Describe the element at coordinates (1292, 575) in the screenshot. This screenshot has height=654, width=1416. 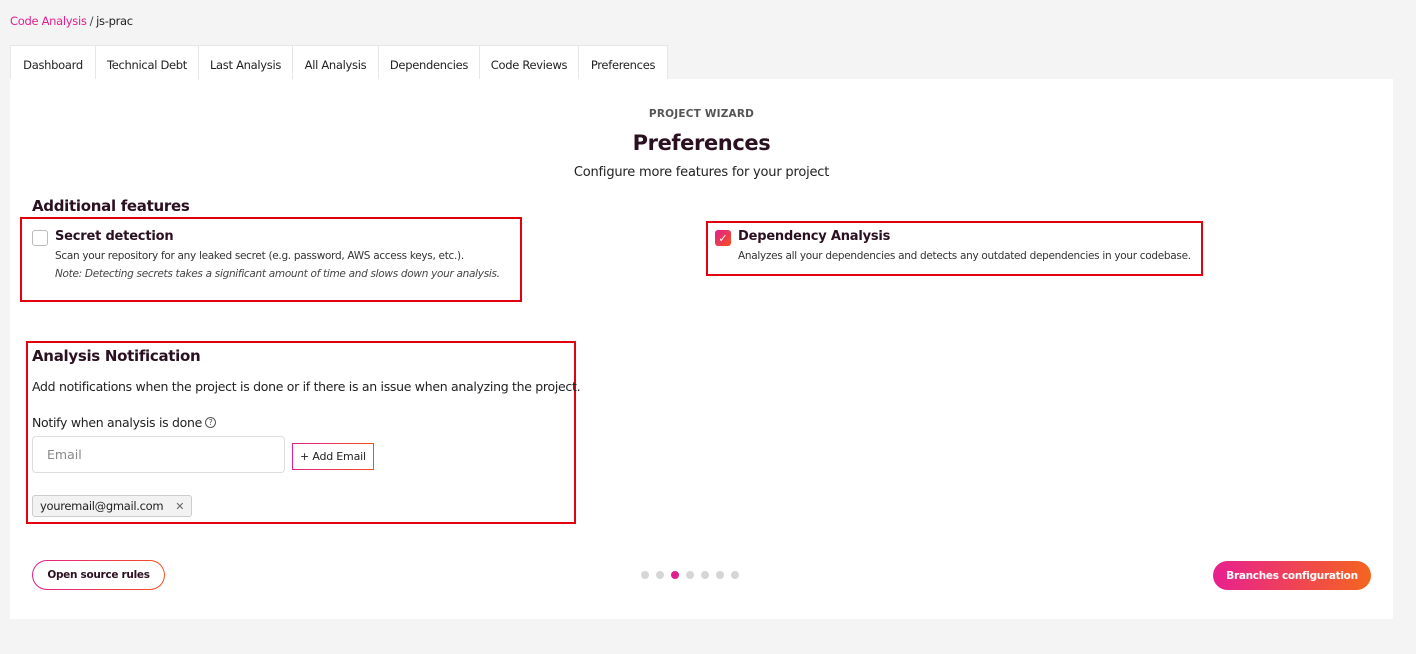
I see `branches-configuration-button: Branches configuration` at that location.